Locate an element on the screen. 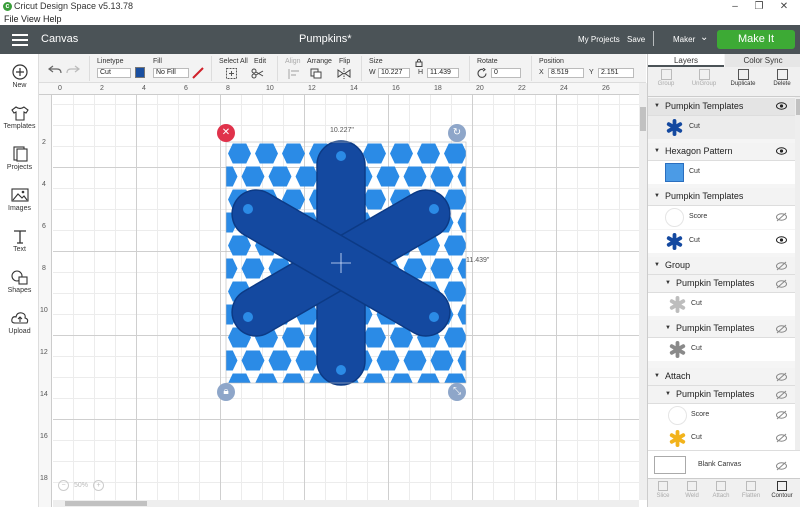 The image size is (800, 507). ungroup-button: UnGroup is located at coordinates (704, 78).